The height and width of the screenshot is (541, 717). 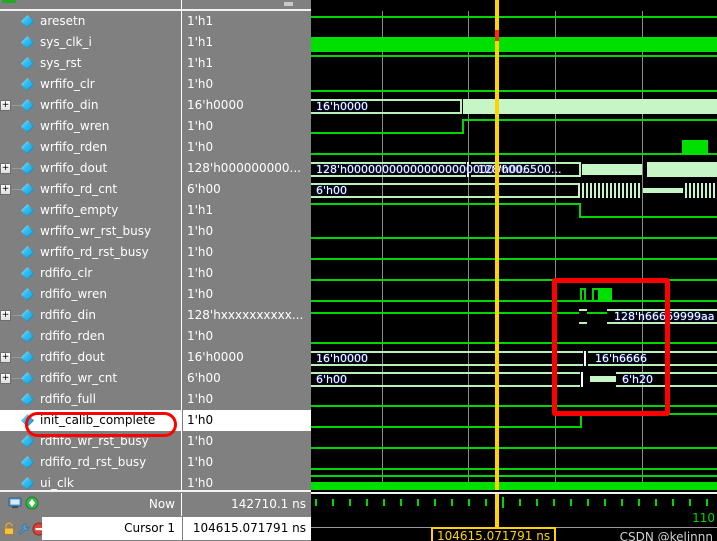 I want to click on signal-row: wrfifo_clr 1'h0, so click(x=155, y=84).